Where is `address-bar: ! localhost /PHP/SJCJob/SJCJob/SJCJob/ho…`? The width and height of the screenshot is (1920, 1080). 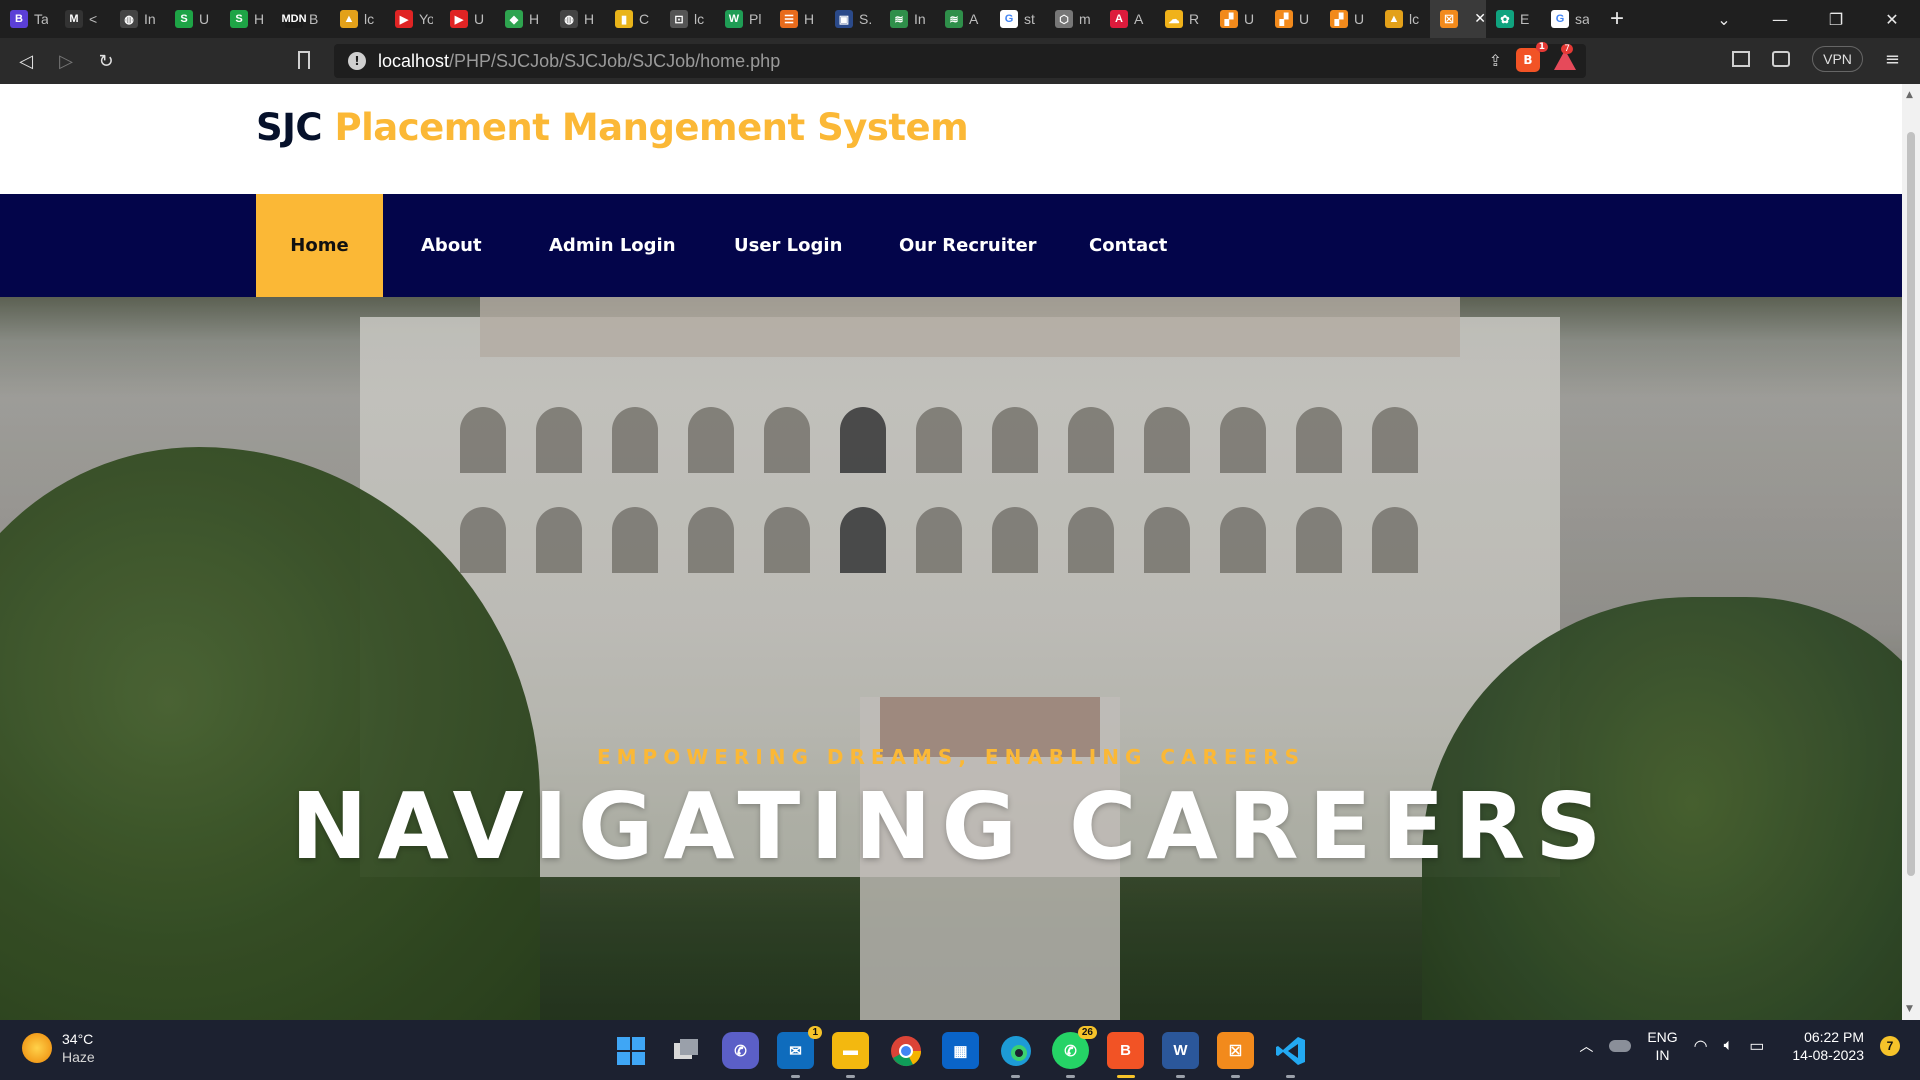 address-bar: ! localhost /PHP/SJCJob/SJCJob/SJCJob/ho… is located at coordinates (960, 60).